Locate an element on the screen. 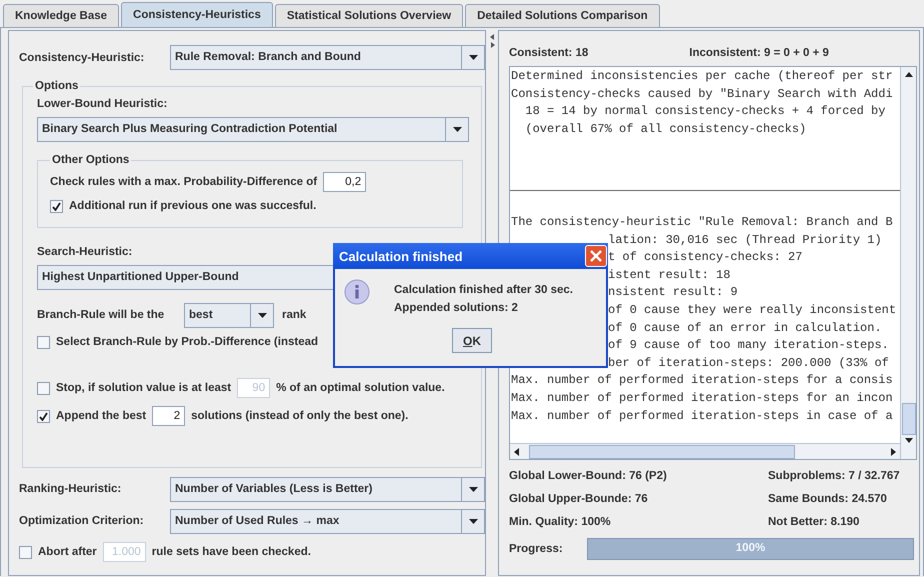 The height and width of the screenshot is (577, 924). field-label: Check rules with a max. Probability-Difference of is located at coordinates (184, 182).